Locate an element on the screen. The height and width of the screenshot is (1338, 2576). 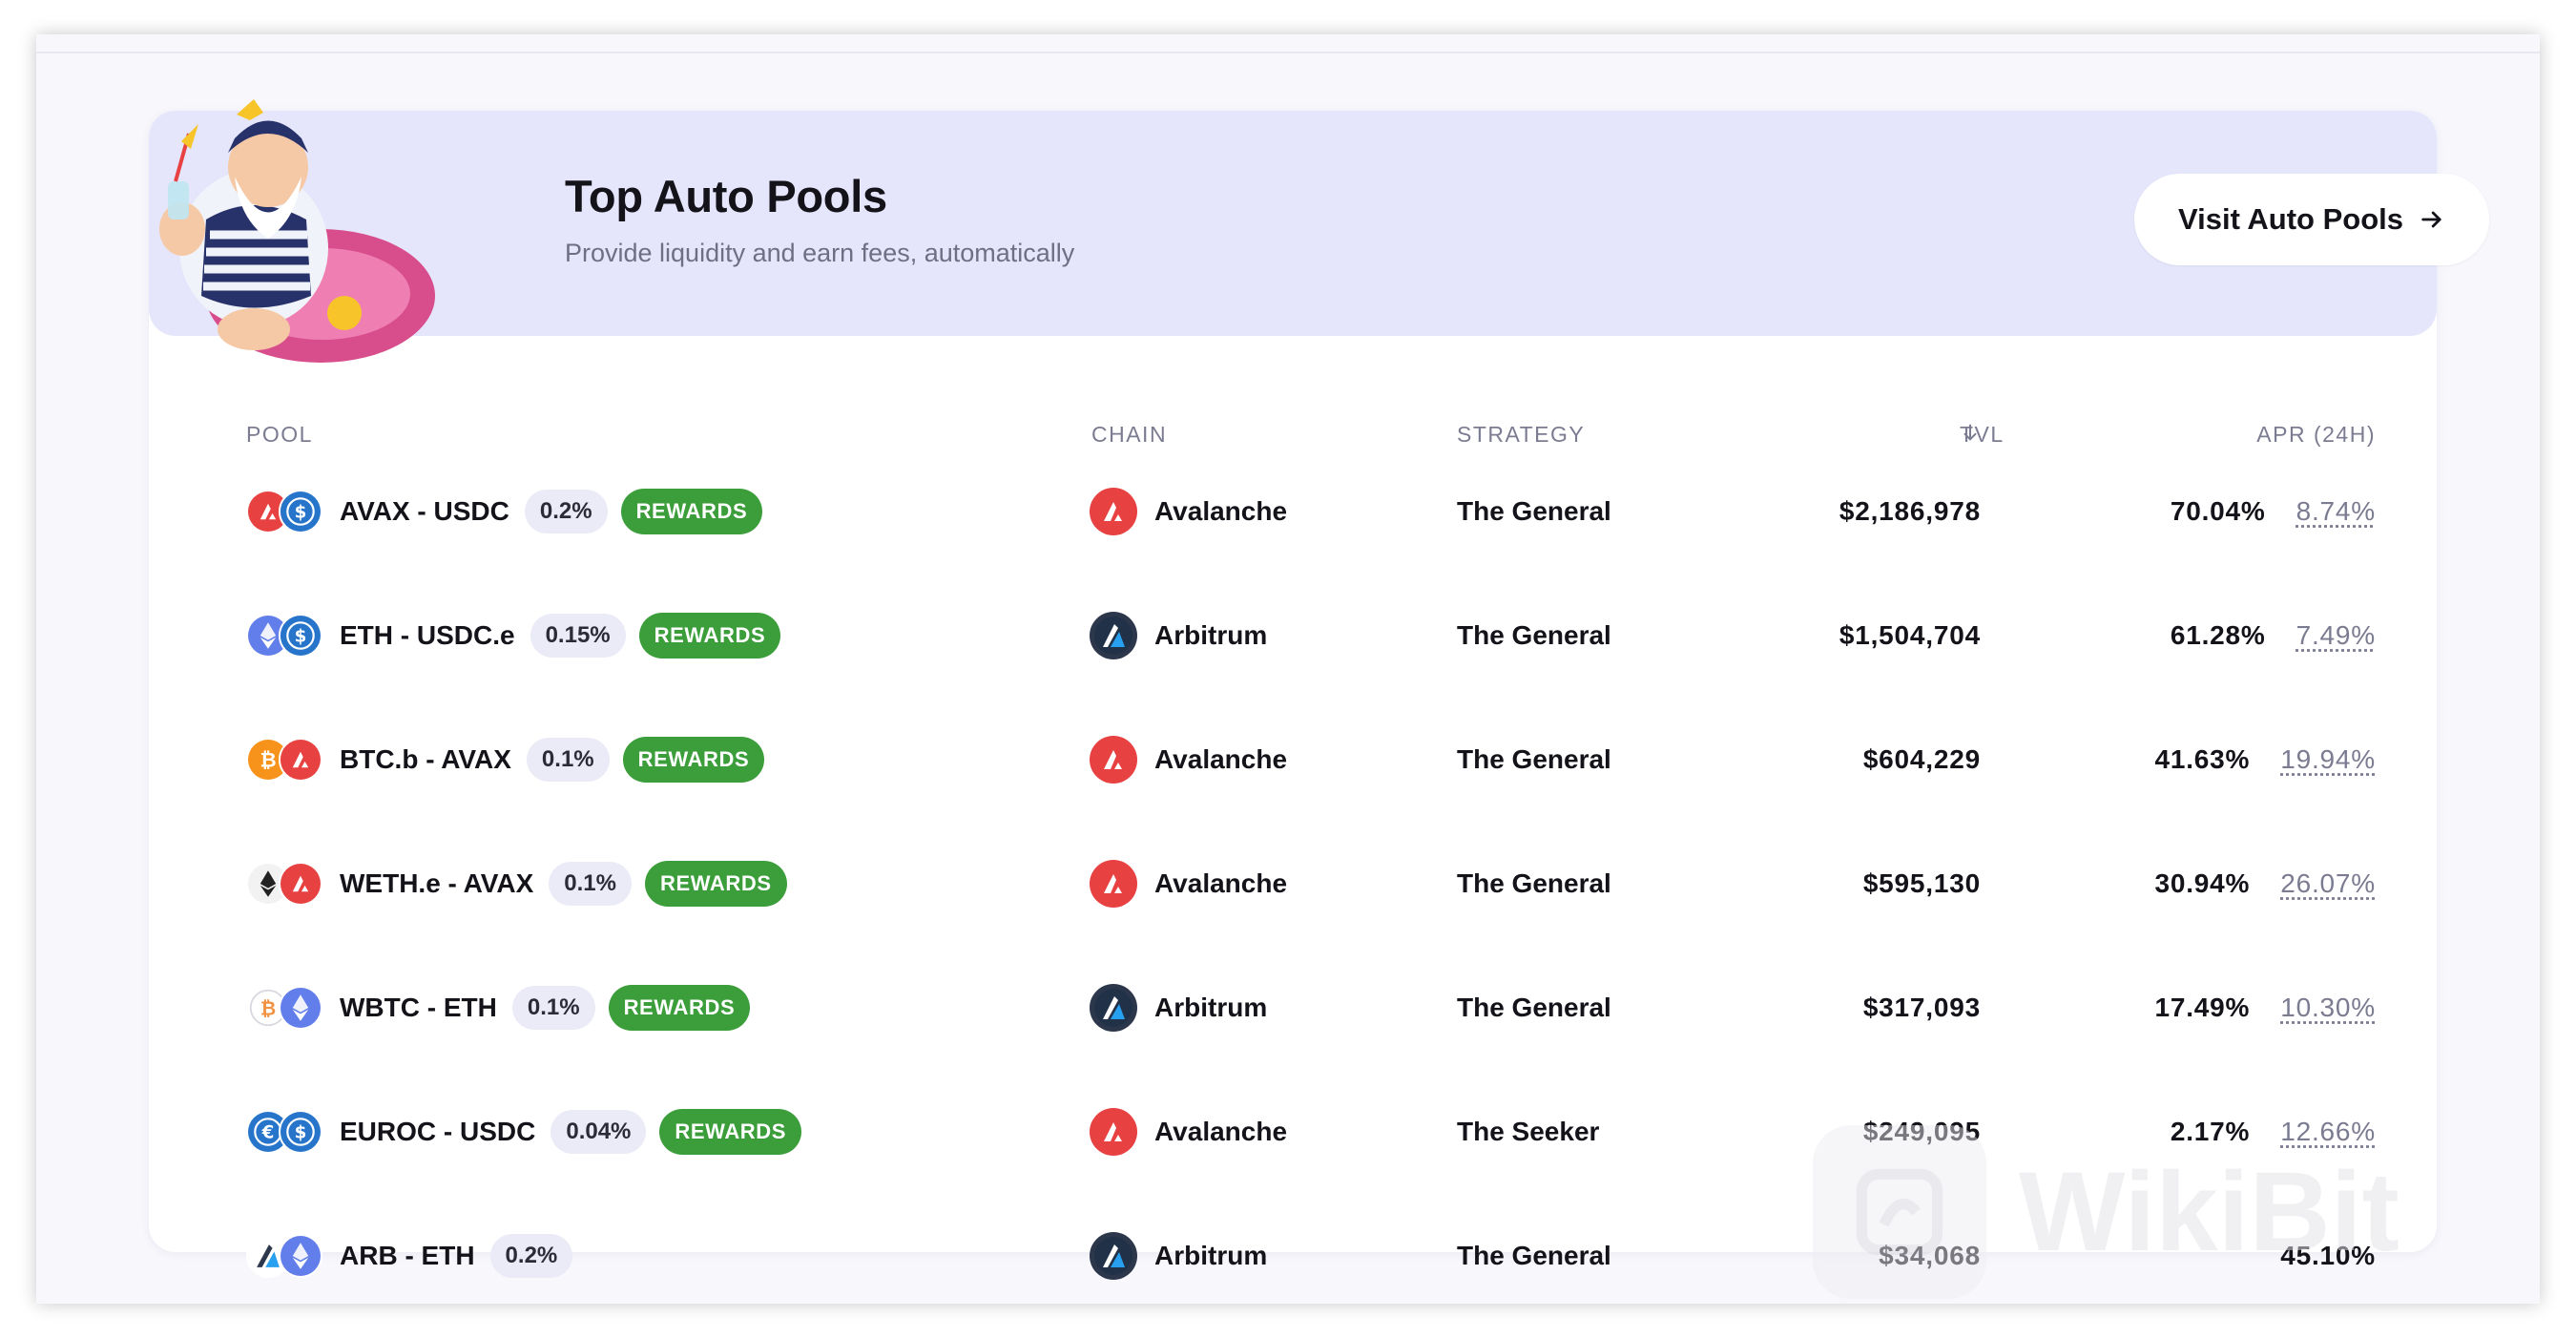
apr-value: 61.28% is located at coordinates (2218, 635).